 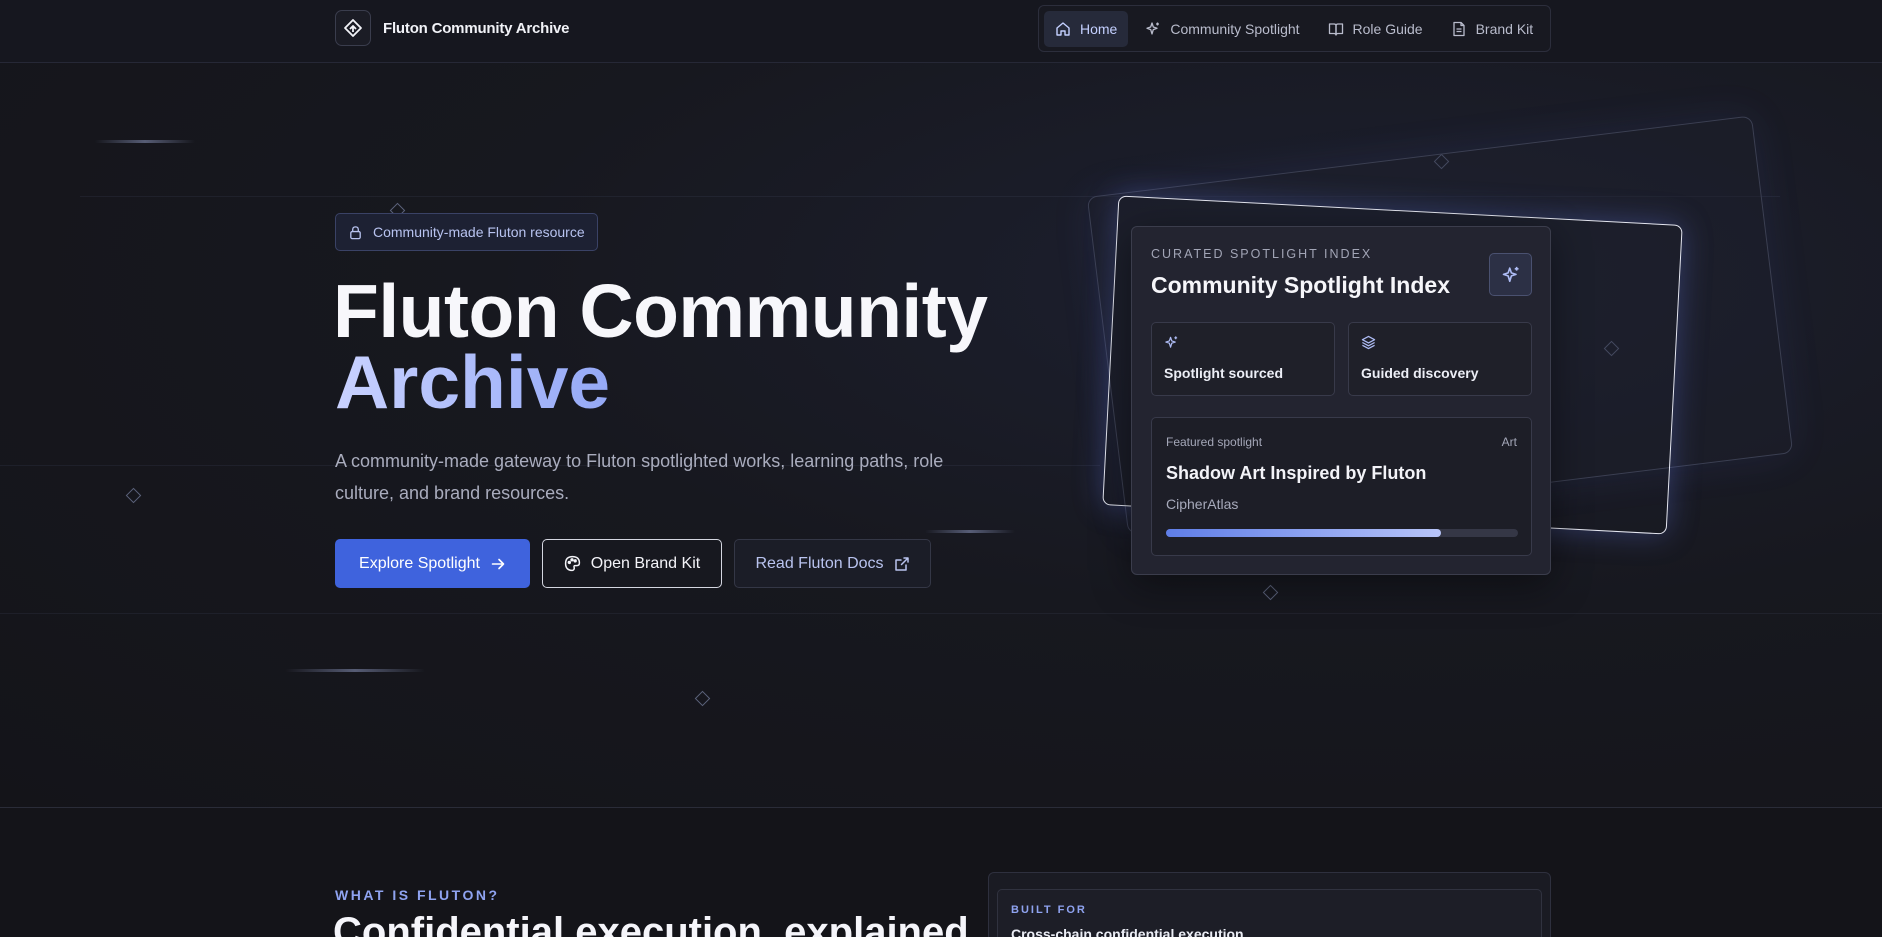 What do you see at coordinates (1214, 442) in the screenshot?
I see `featured-kicker: Featured spotlight` at bounding box center [1214, 442].